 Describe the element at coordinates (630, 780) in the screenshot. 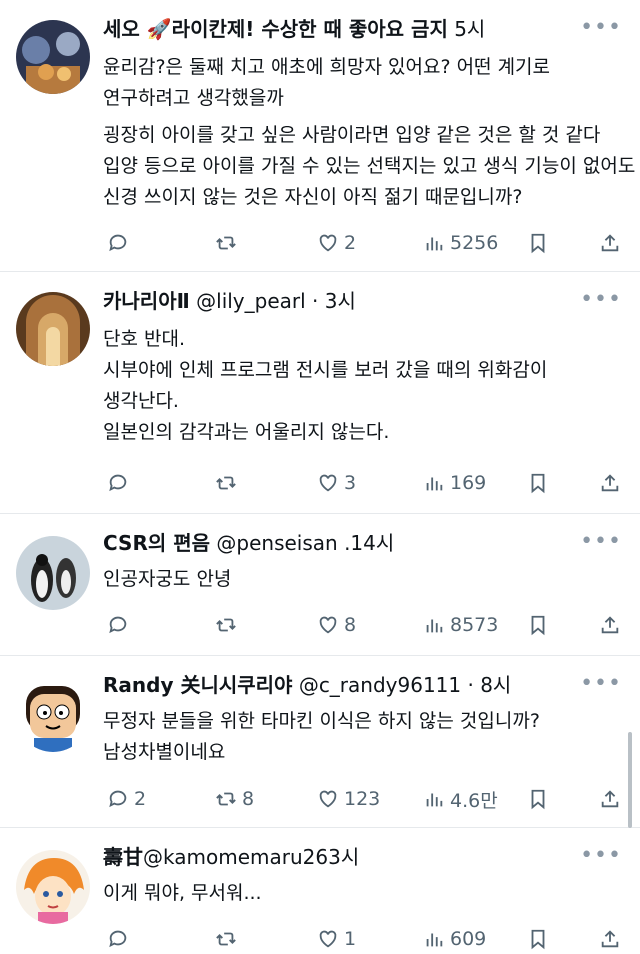

I see `scrollbar` at that location.